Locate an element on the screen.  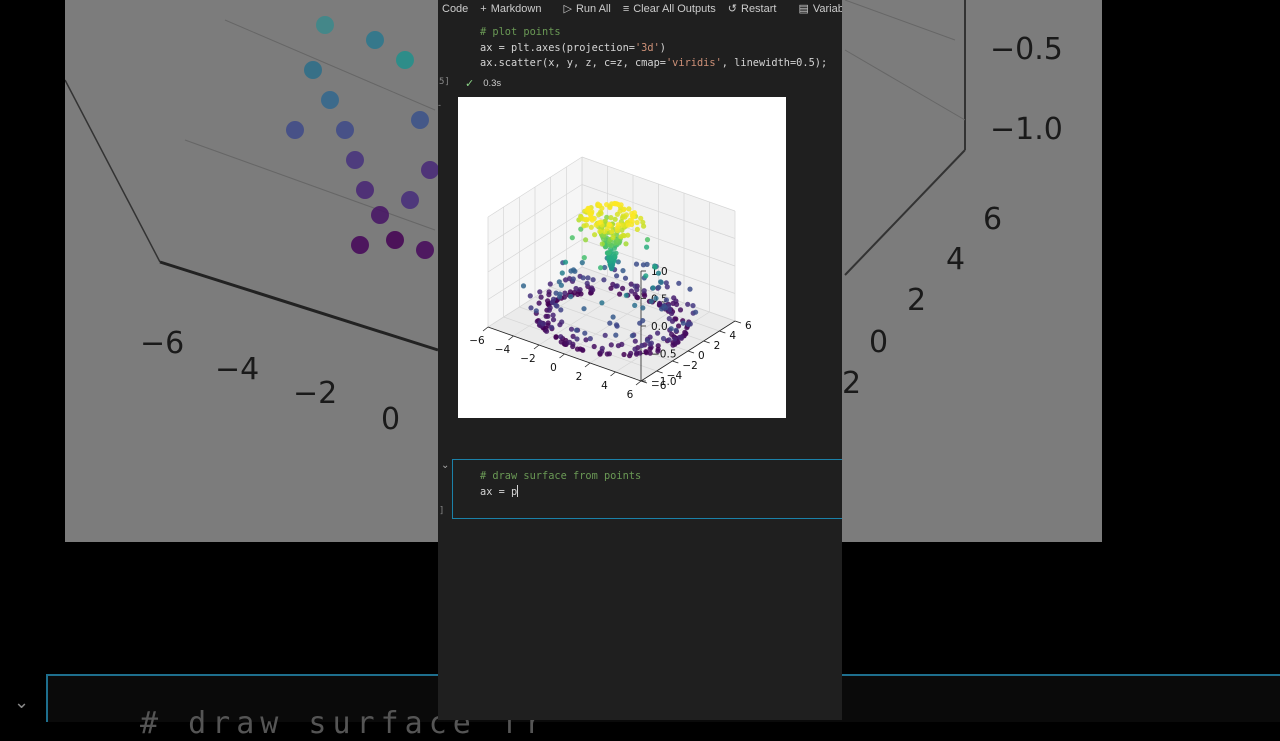
cell-2-source: # draw surface from points ax = p is located at coordinates (560, 484).